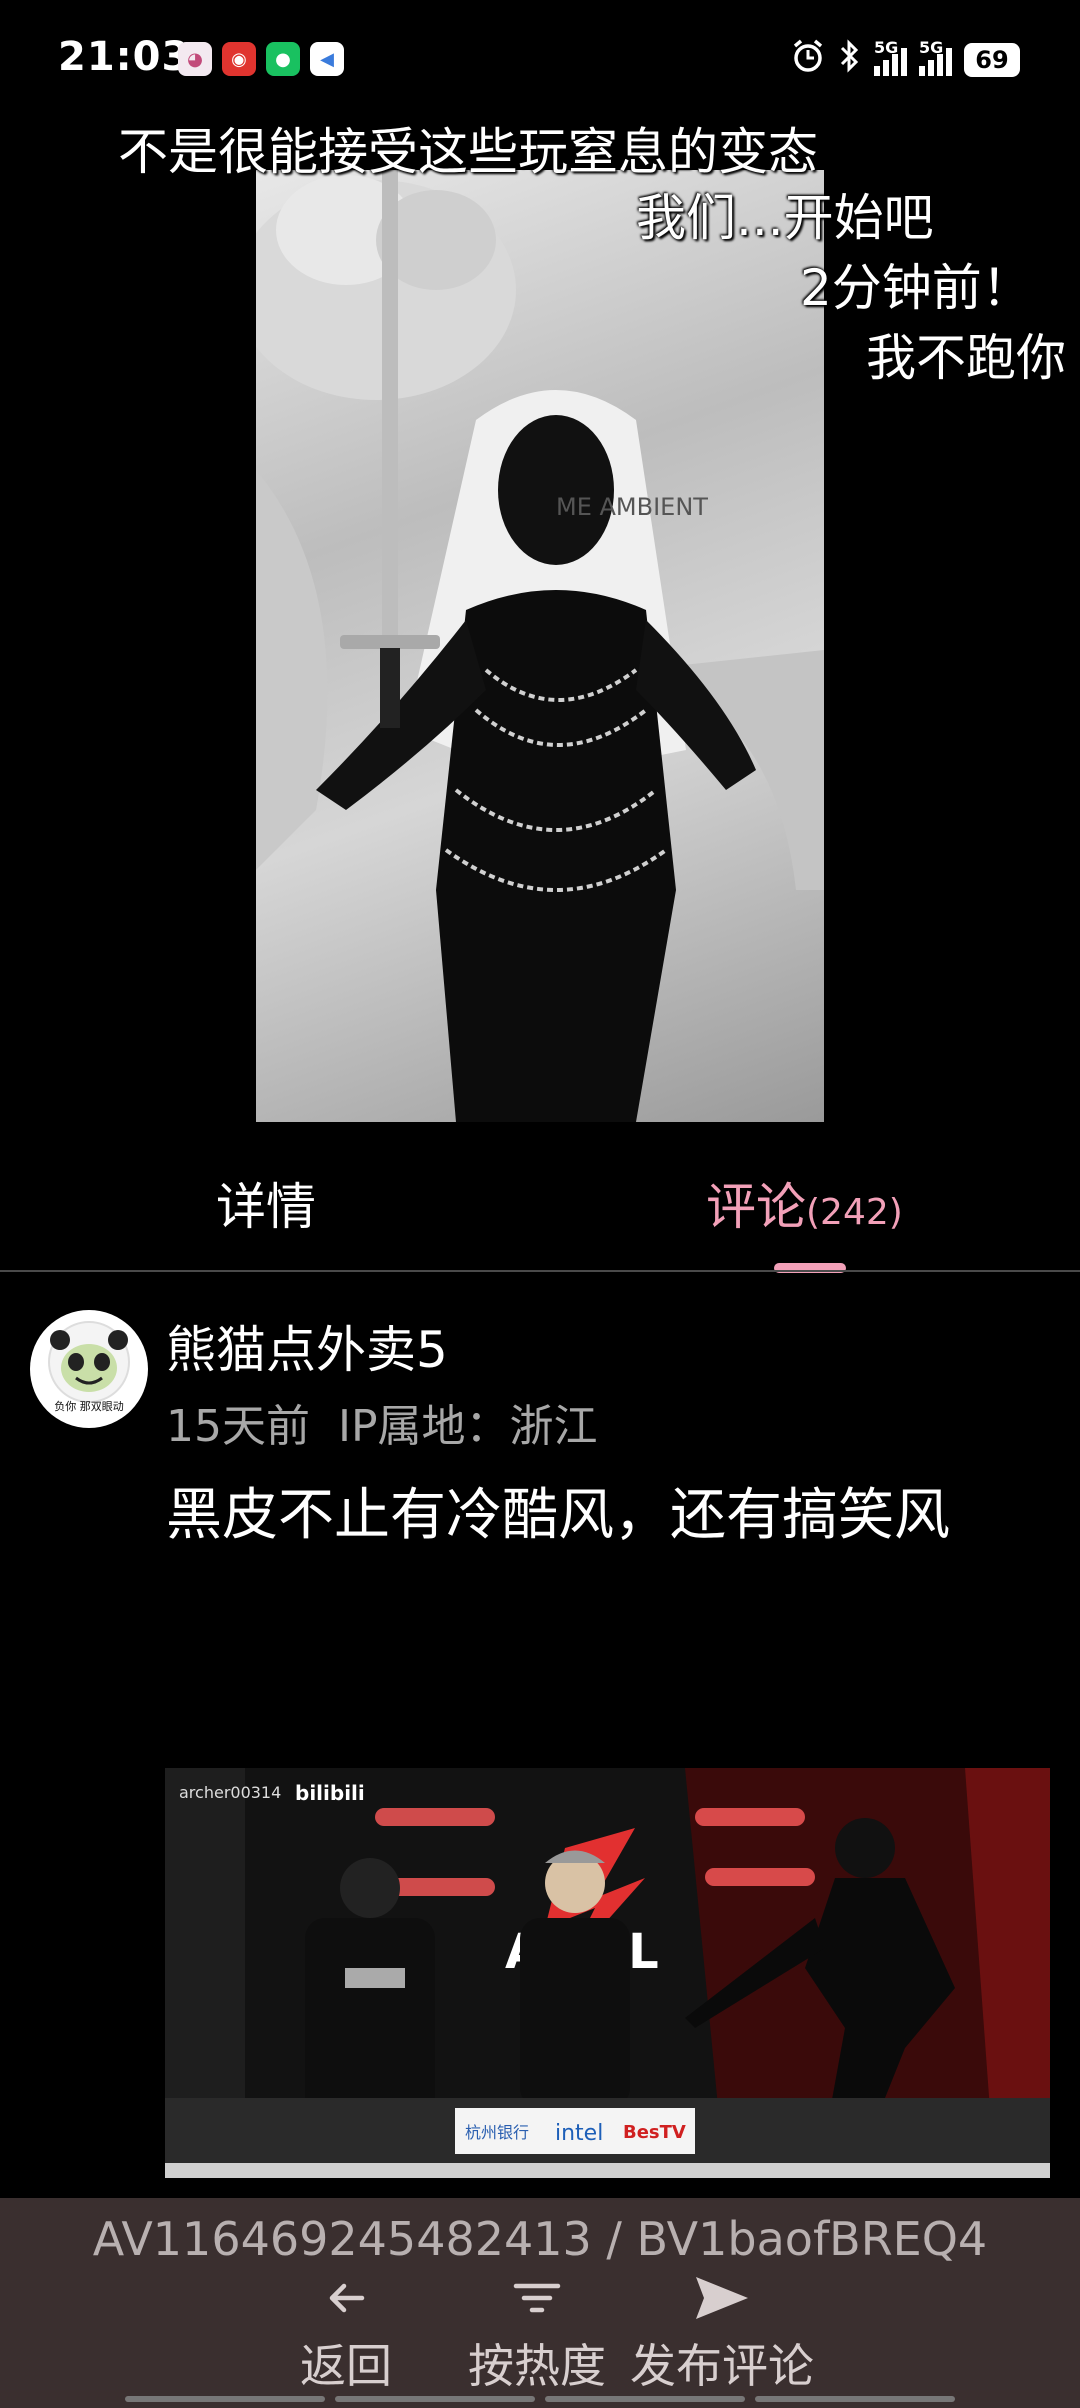 Image resolution: width=1080 pixels, height=2408 pixels. I want to click on avatar: 负你 那双眼动, so click(89, 1369).